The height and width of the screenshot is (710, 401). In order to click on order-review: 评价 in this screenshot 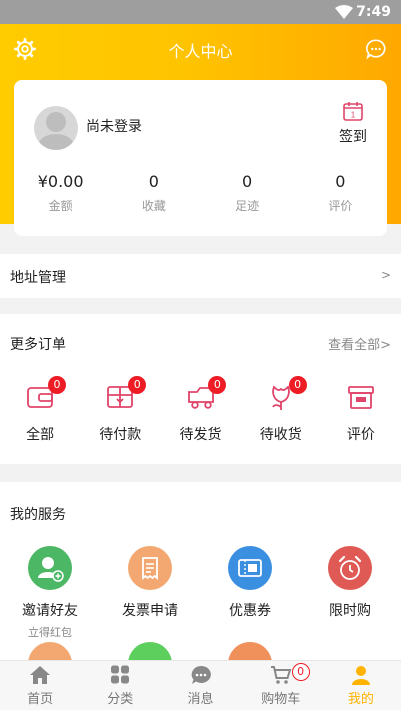, I will do `click(361, 413)`.